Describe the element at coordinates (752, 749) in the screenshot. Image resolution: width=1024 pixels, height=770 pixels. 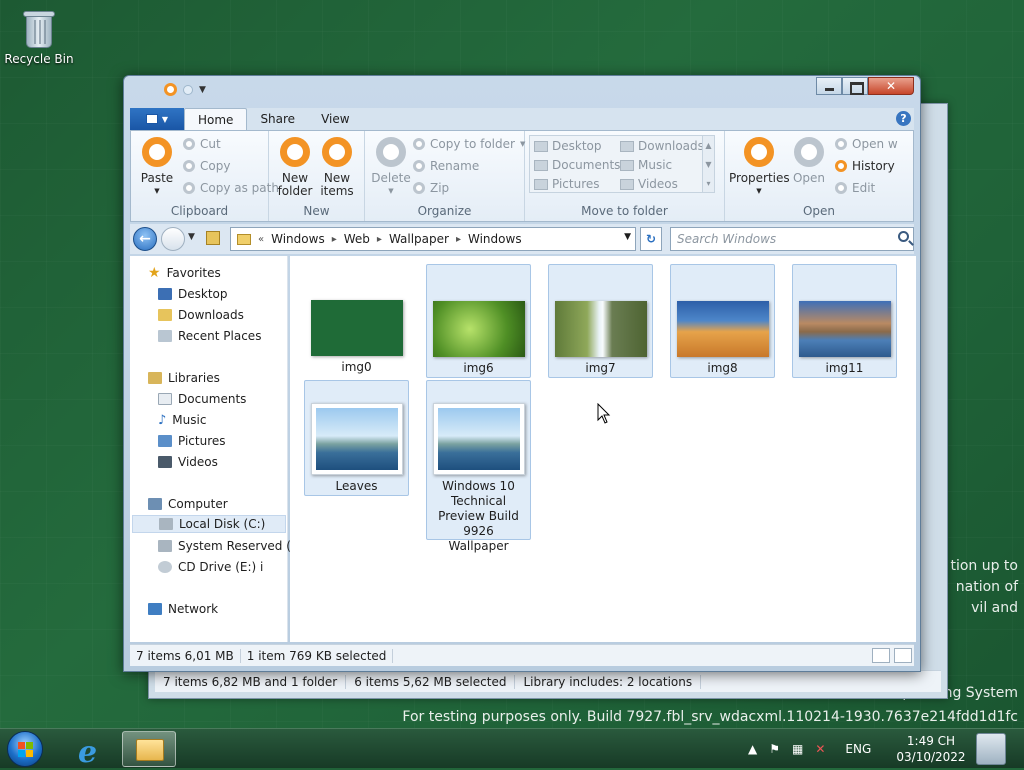
I see `show-hidden-icons-icon: ▲` at that location.